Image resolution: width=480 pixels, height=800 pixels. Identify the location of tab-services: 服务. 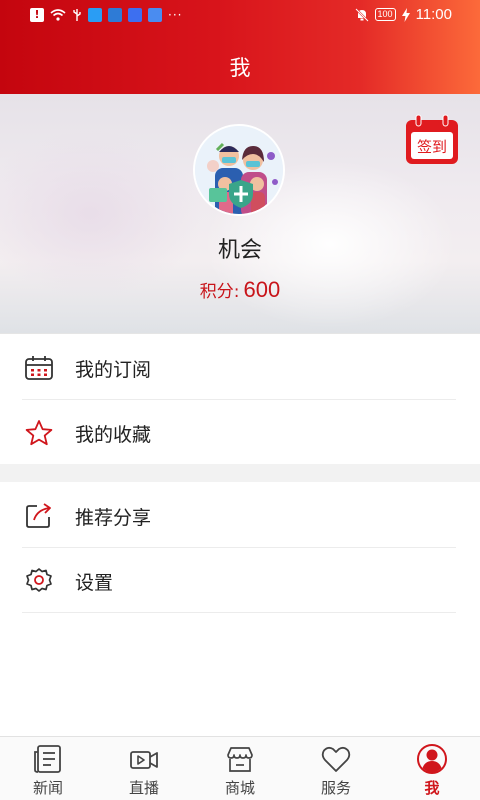
(336, 768).